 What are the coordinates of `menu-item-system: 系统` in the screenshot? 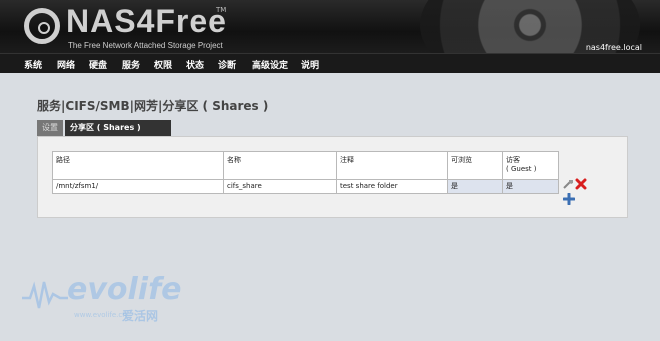 It's located at (33, 64).